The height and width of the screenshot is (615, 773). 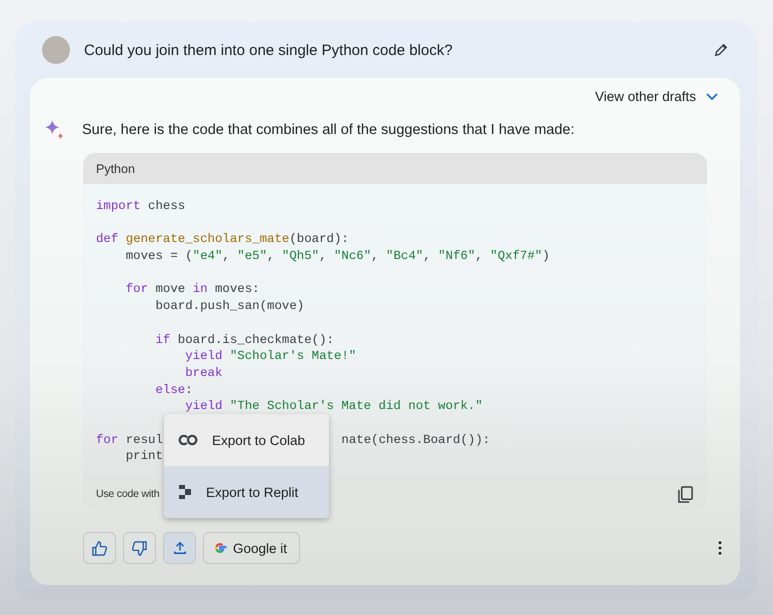 I want to click on upload-icon, so click(x=179, y=548).